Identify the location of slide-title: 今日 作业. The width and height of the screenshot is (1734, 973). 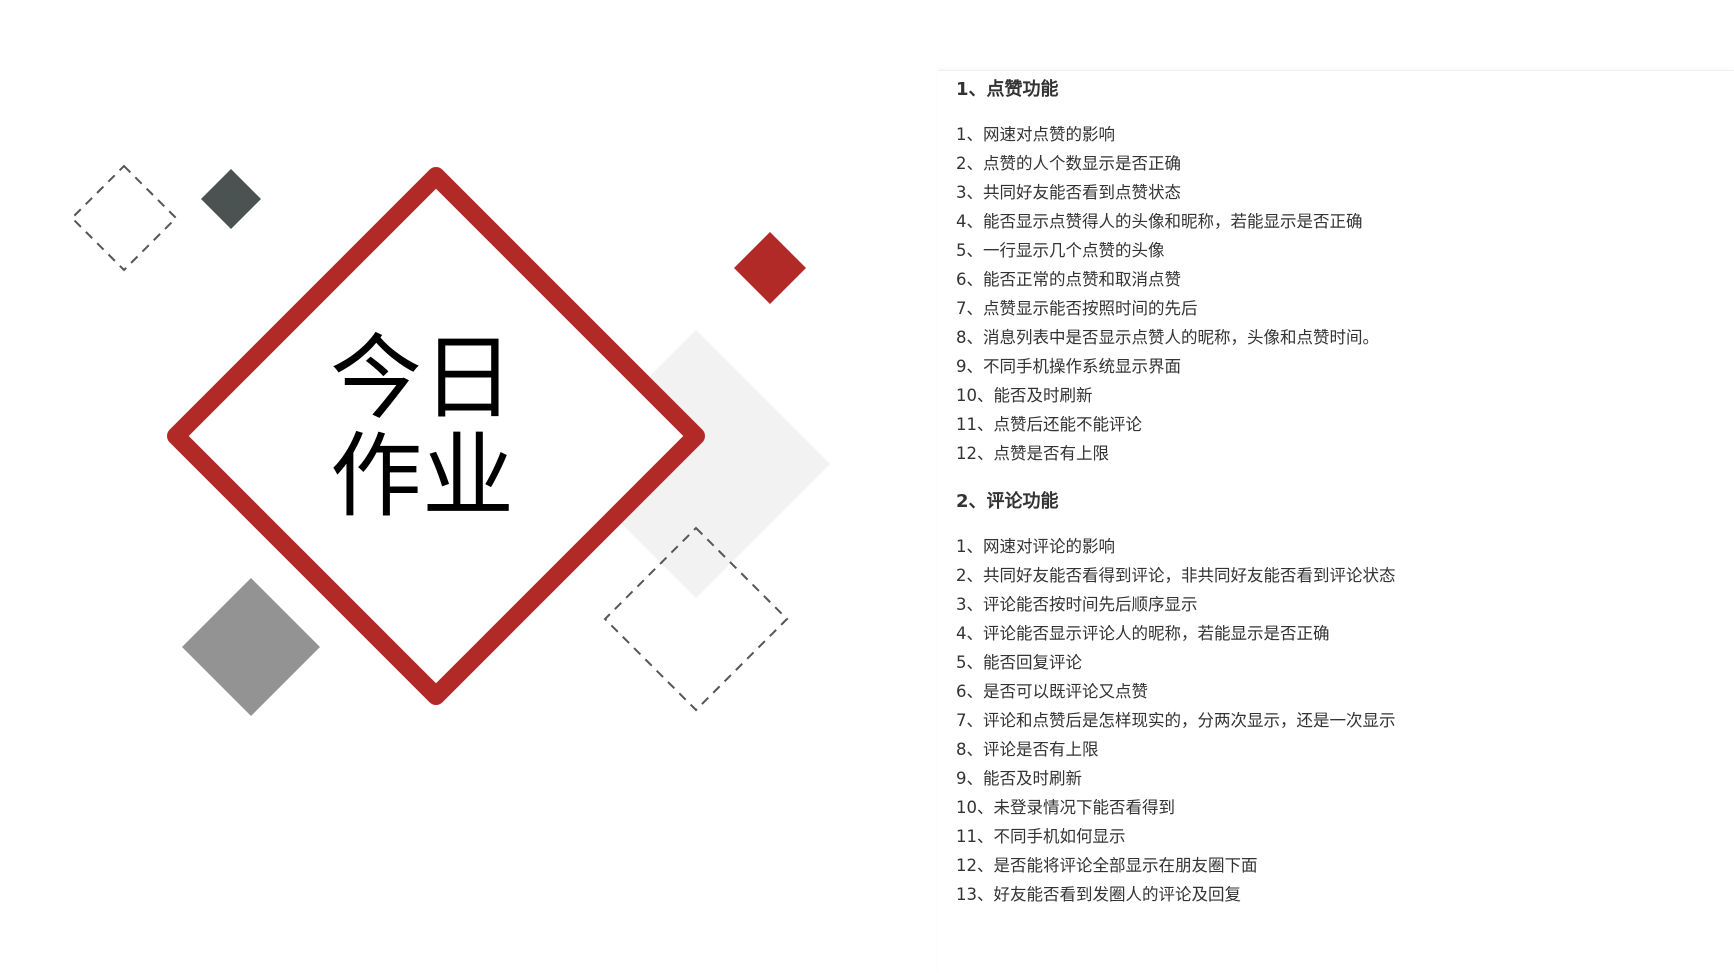
(422, 428).